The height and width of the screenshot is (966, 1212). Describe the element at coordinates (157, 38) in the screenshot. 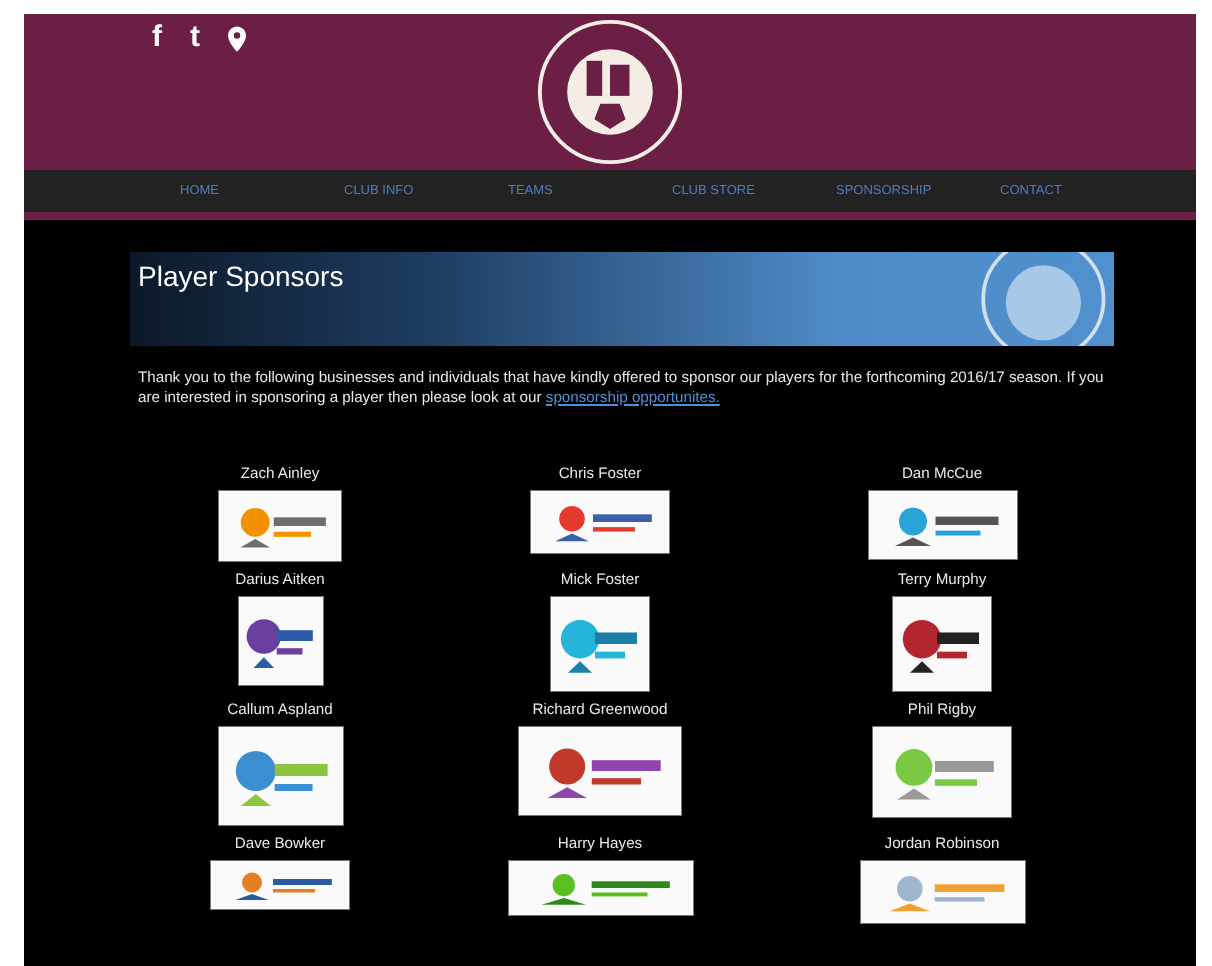

I see `social-link: f` at that location.